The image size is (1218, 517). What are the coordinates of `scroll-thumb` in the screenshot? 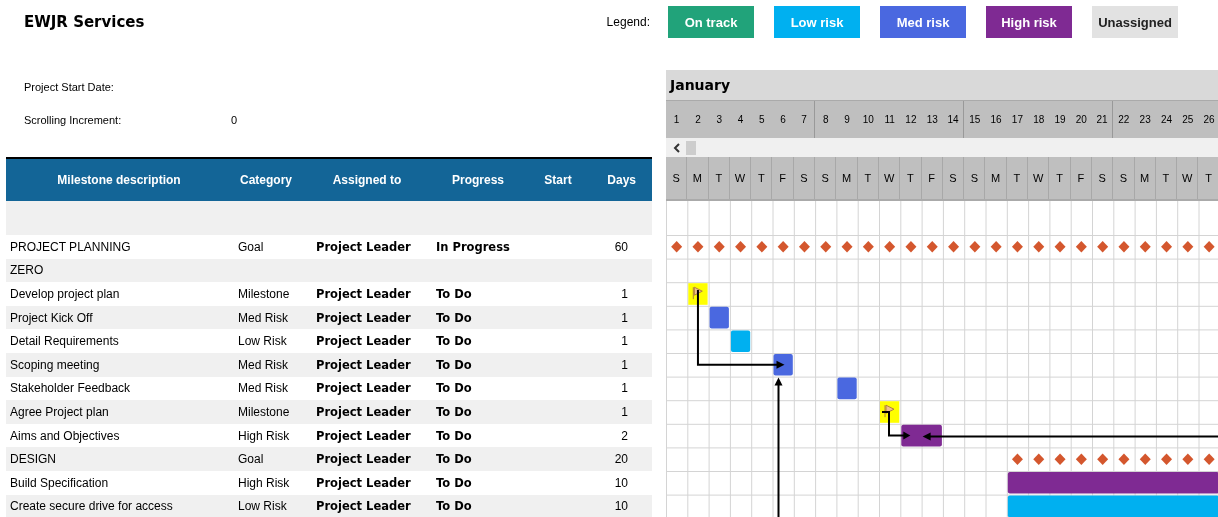 It's located at (691, 147).